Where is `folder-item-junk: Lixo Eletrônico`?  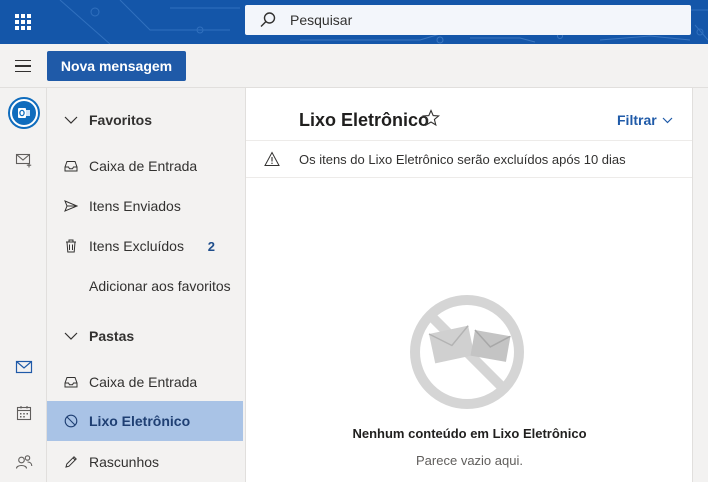
folder-item-junk: Lixo Eletrônico is located at coordinates (145, 421).